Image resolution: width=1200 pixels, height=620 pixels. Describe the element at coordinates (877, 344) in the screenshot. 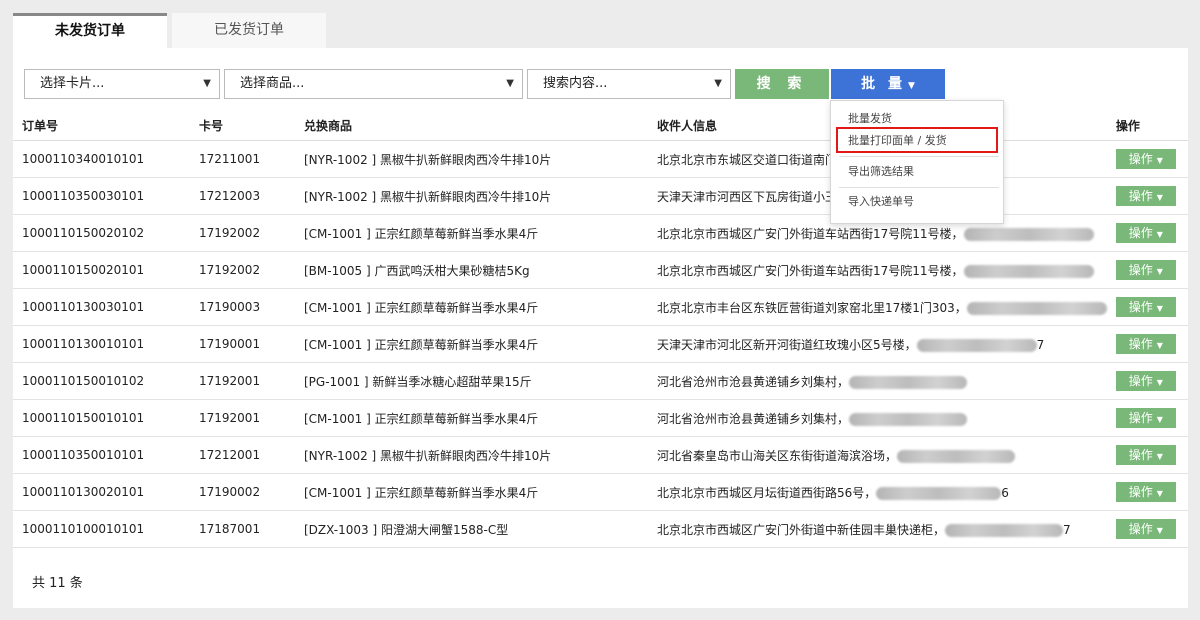

I see `recipient-cell: 天津天津市河北区新开河街道红玫瑰小区5号楼， 7` at that location.